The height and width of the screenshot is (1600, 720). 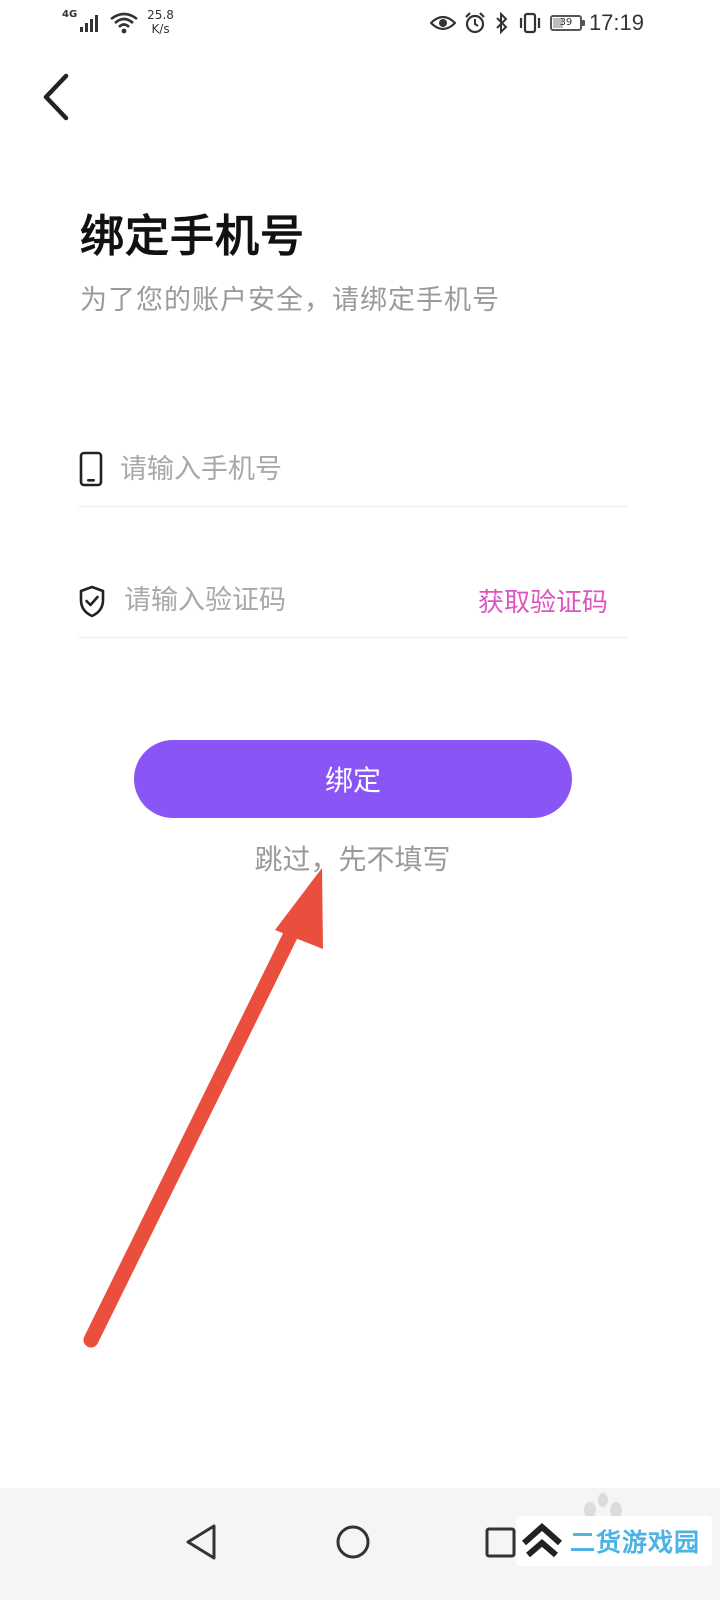 What do you see at coordinates (56, 97) in the screenshot?
I see `chevron-left-icon` at bounding box center [56, 97].